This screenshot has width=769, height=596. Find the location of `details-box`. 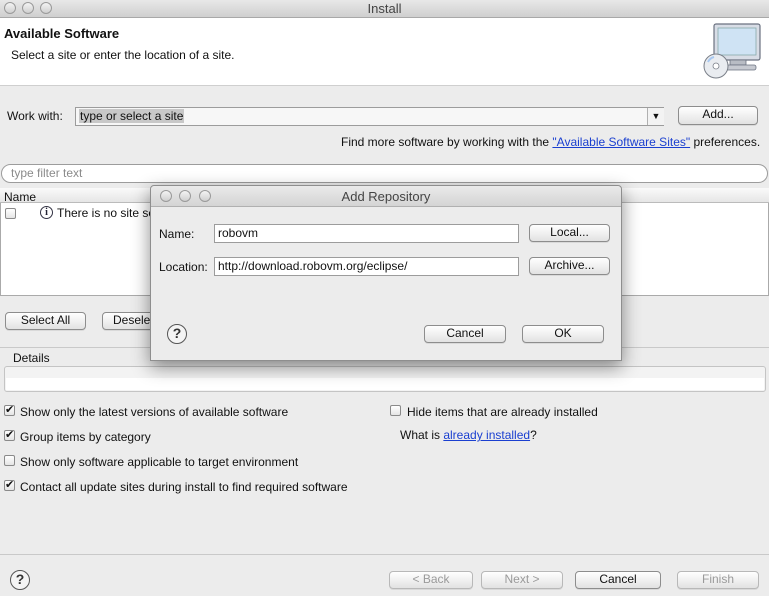

details-box is located at coordinates (385, 379).